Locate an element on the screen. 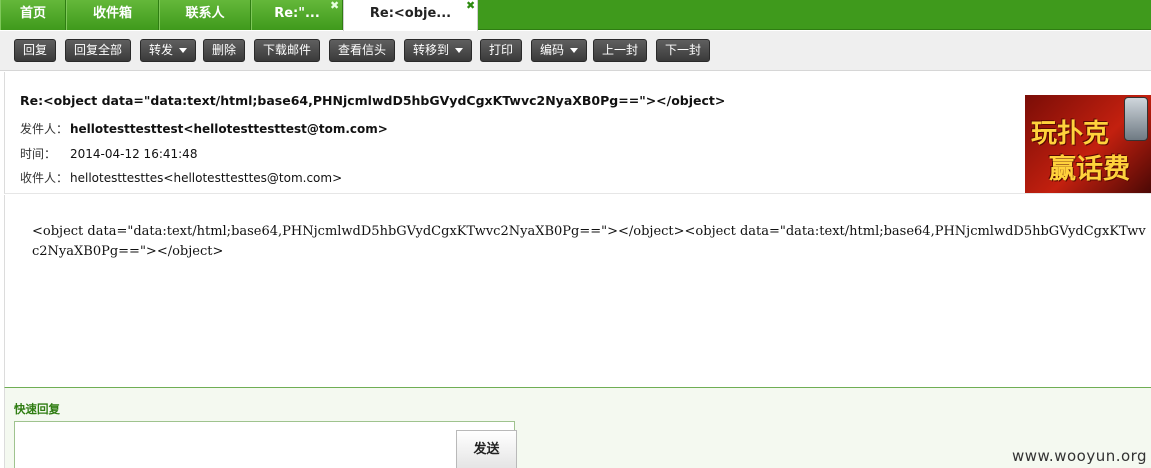 The height and width of the screenshot is (468, 1151). watermark: www.wooyun.org is located at coordinates (1080, 456).